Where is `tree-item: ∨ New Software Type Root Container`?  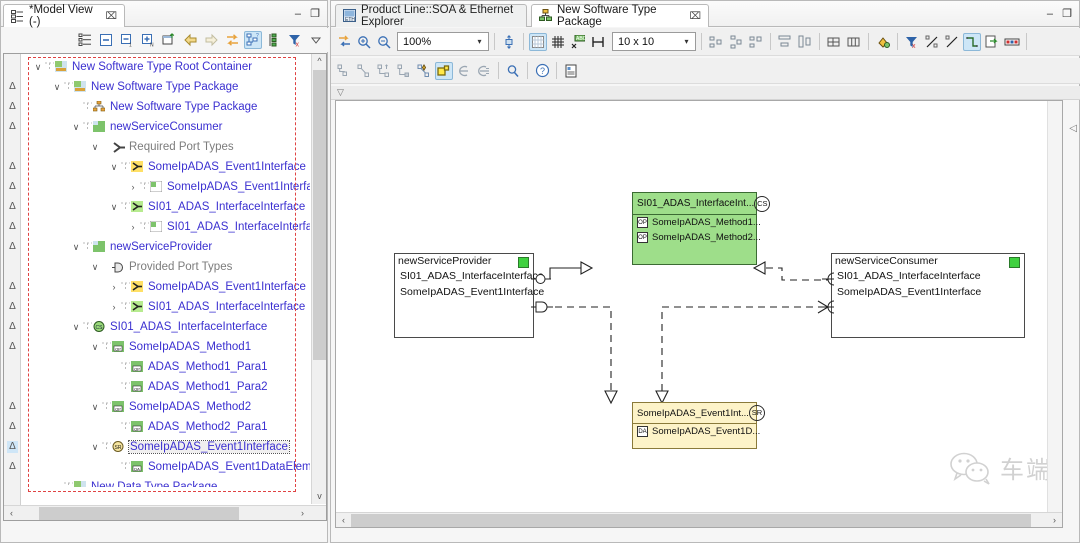 tree-item: ∨ New Software Type Root Container is located at coordinates (142, 67).